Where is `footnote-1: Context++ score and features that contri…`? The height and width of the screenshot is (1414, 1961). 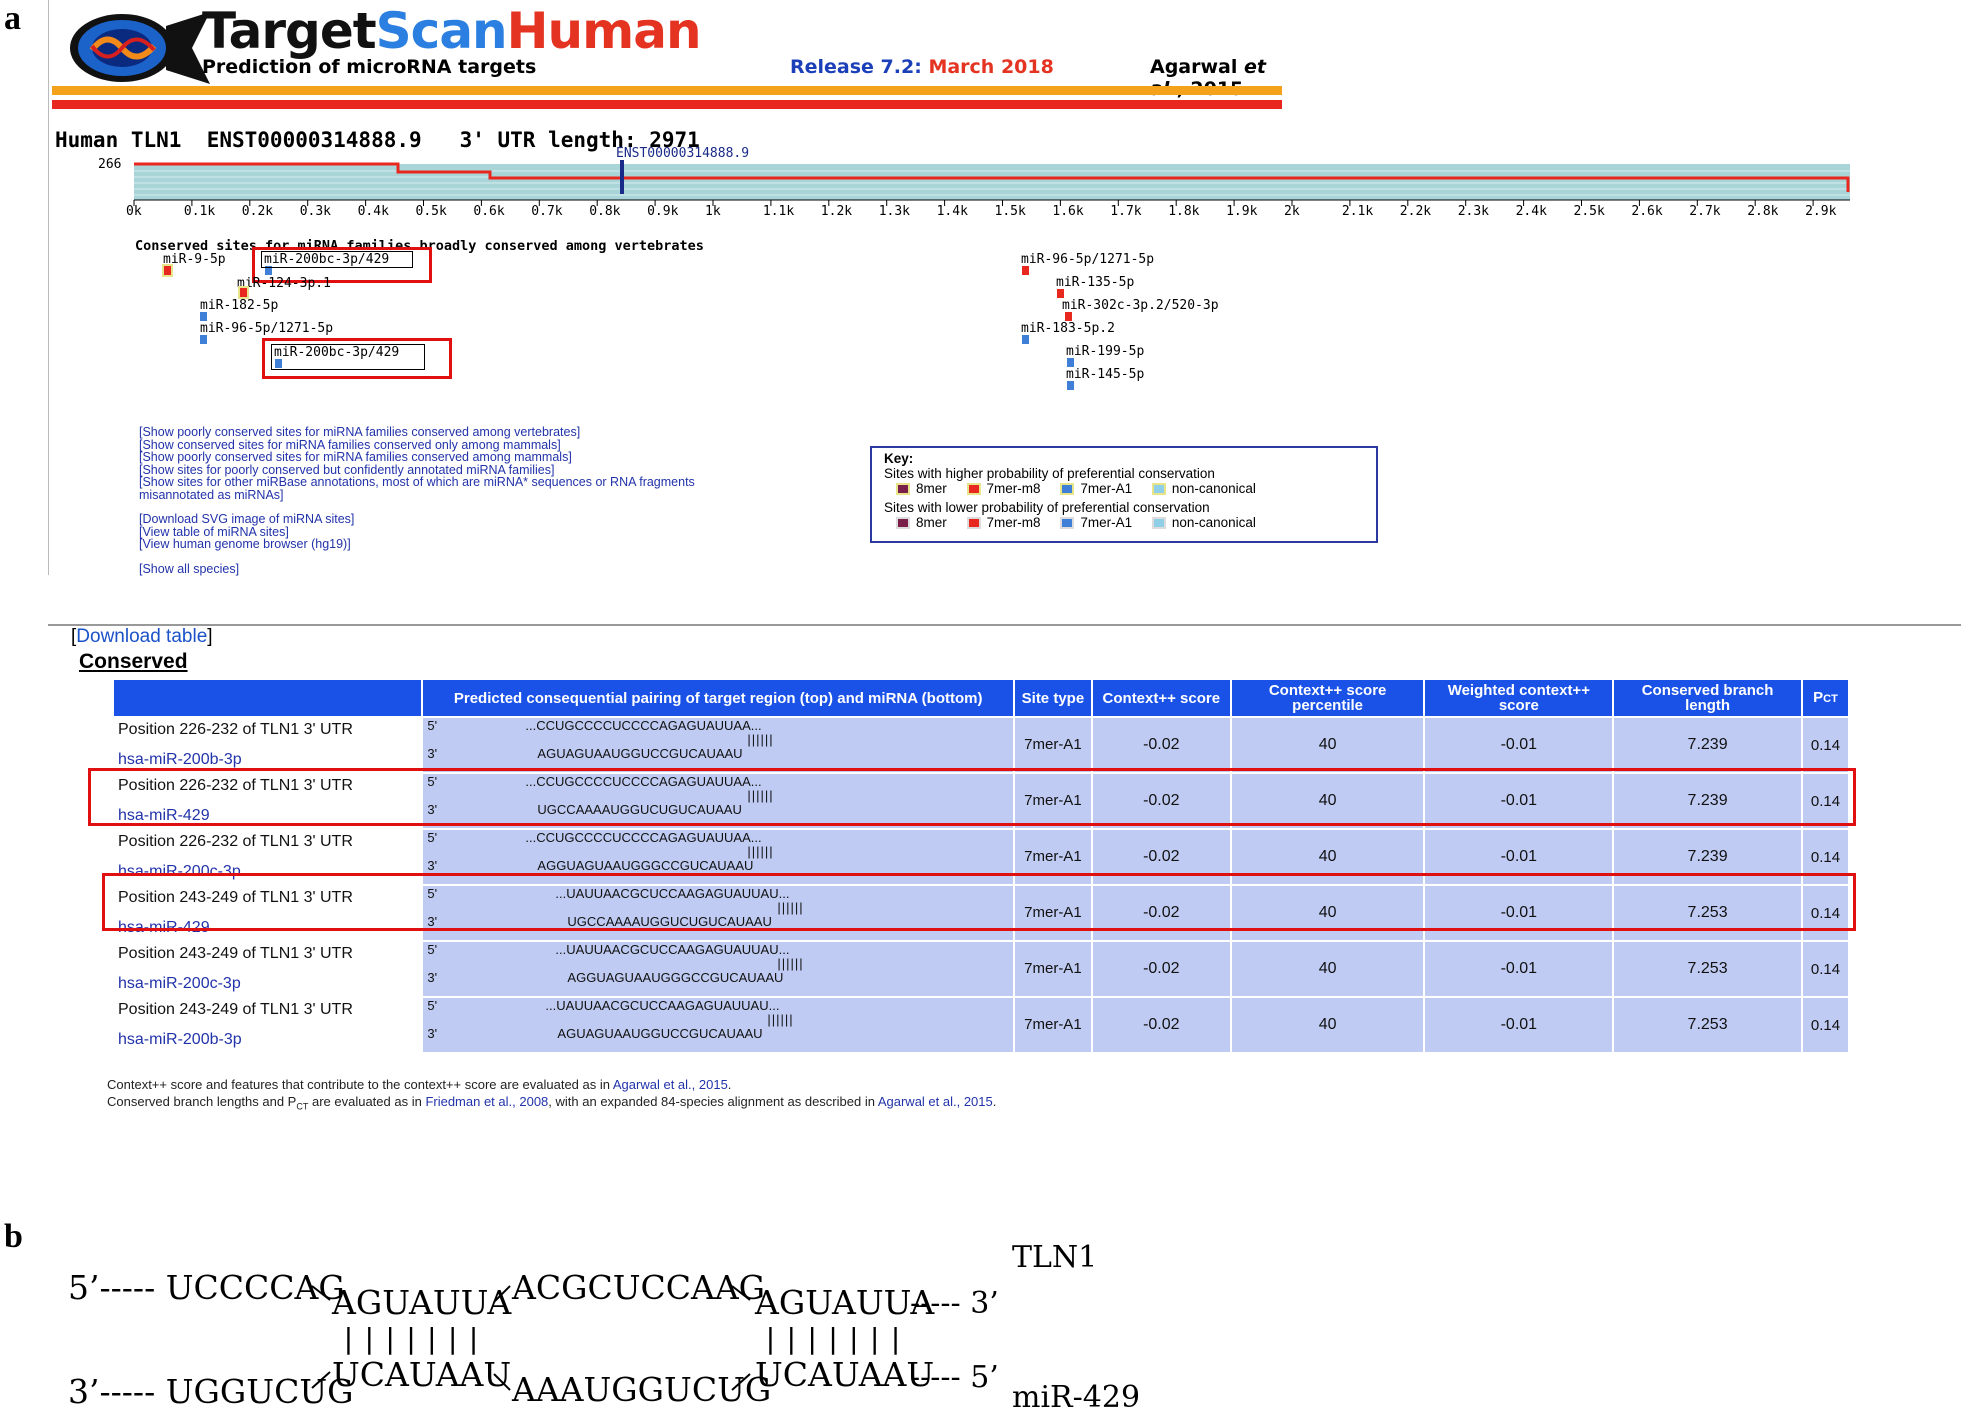 footnote-1: Context++ score and features that contri… is located at coordinates (551, 1084).